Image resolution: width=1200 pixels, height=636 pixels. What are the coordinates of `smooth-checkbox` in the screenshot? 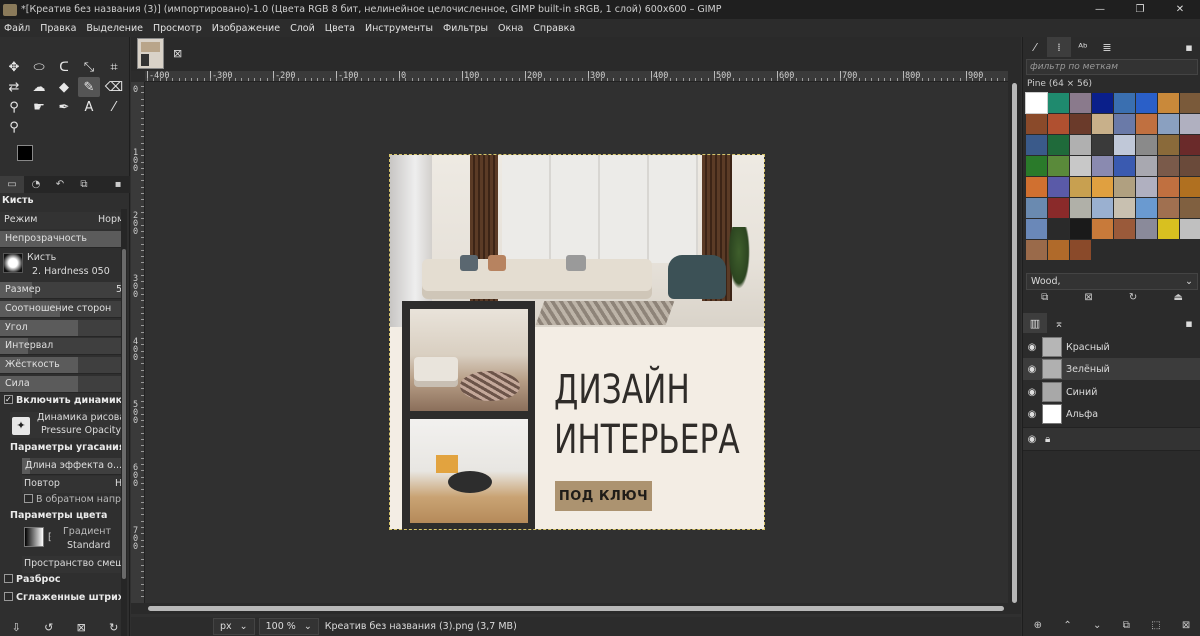 It's located at (8, 596).